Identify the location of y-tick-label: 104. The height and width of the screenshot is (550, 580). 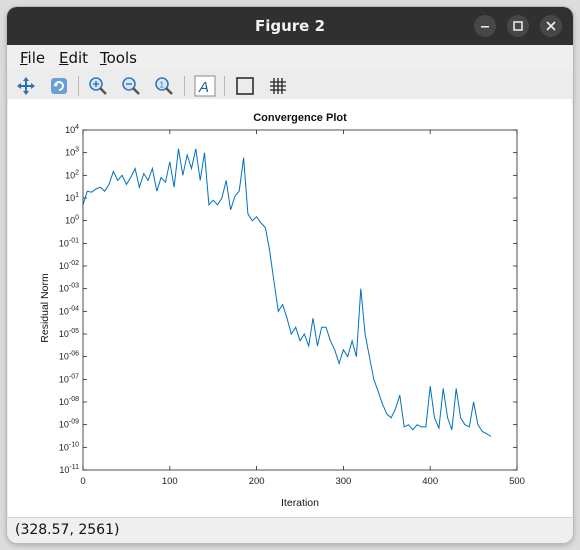
(72, 129).